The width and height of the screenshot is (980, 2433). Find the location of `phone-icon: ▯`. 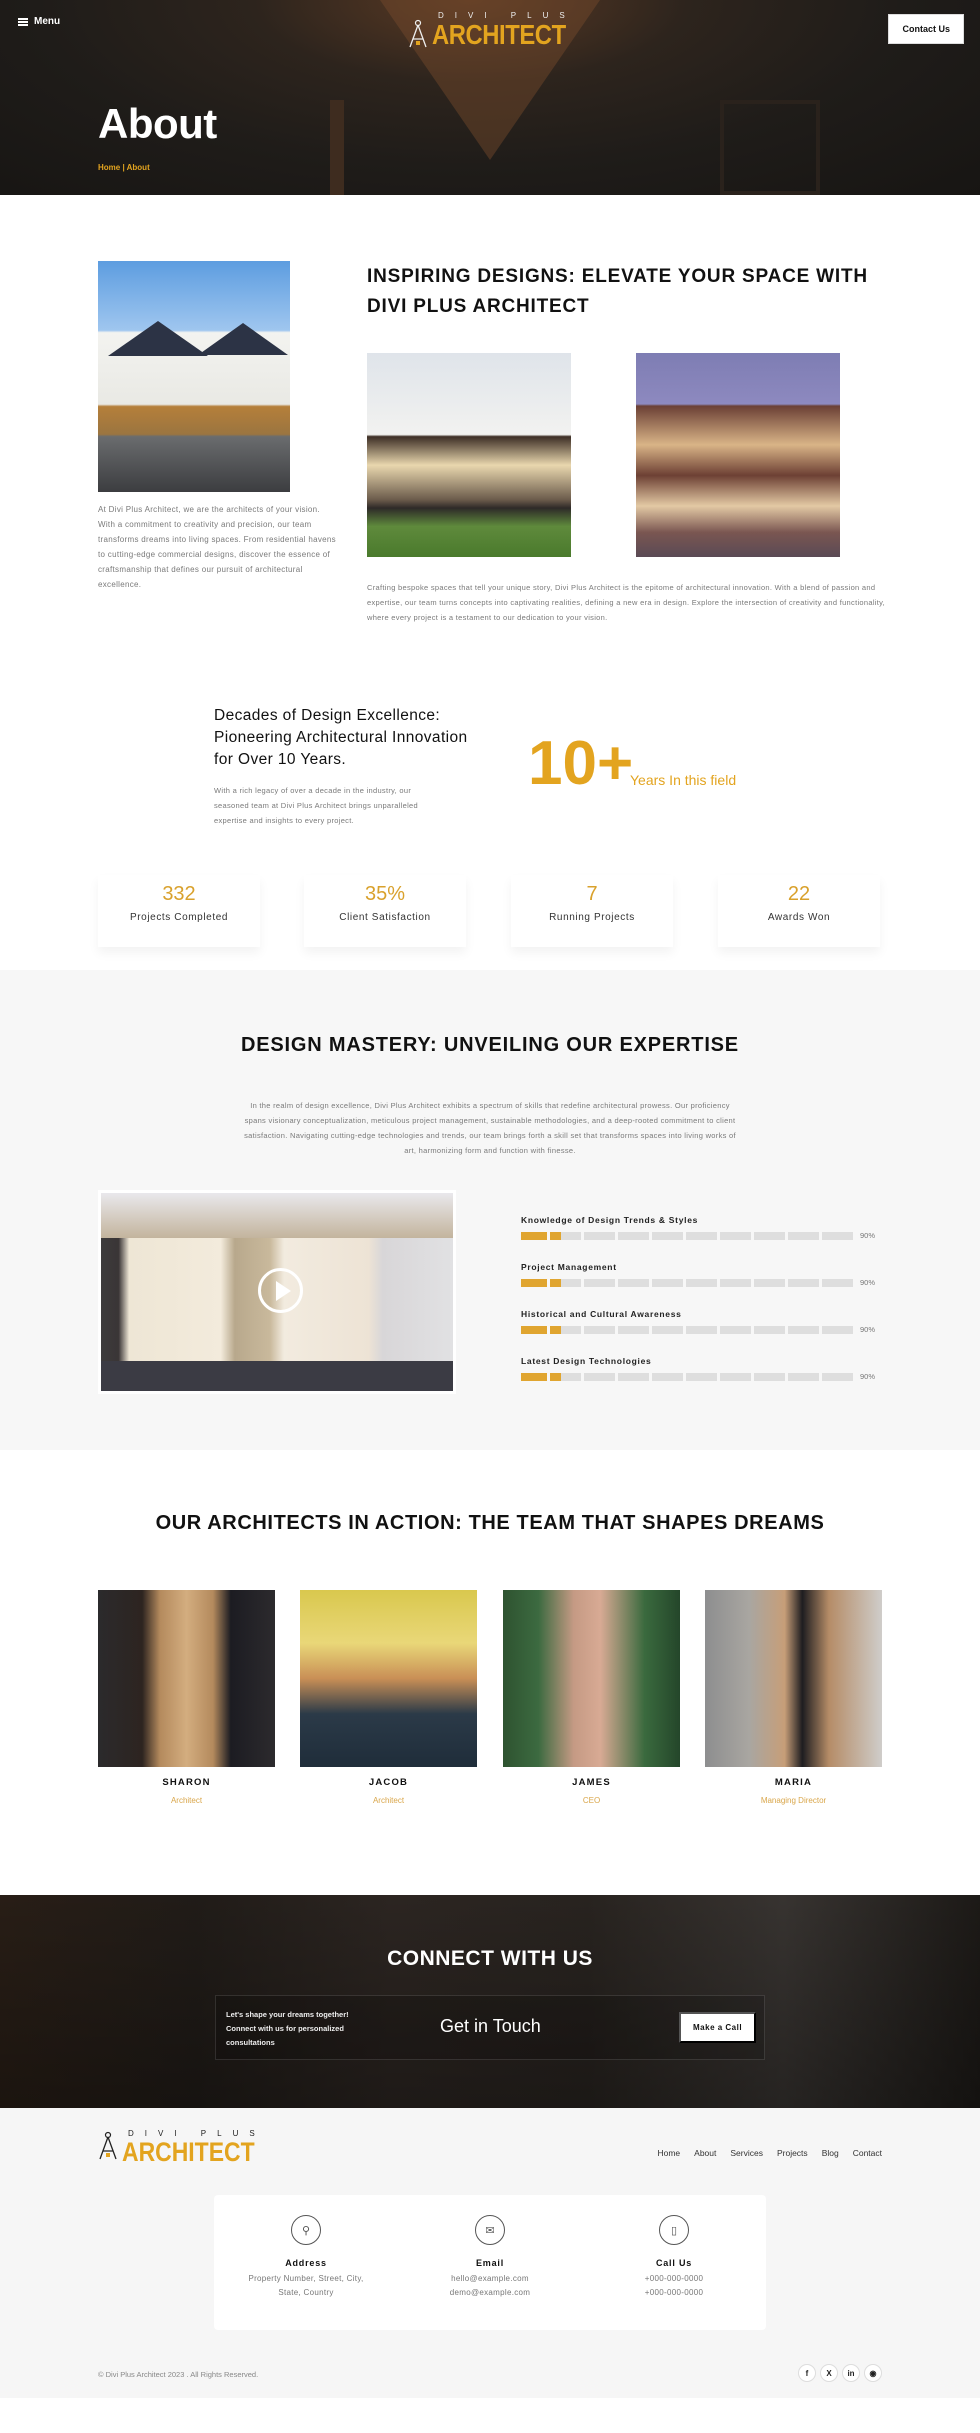

phone-icon: ▯ is located at coordinates (674, 2230).